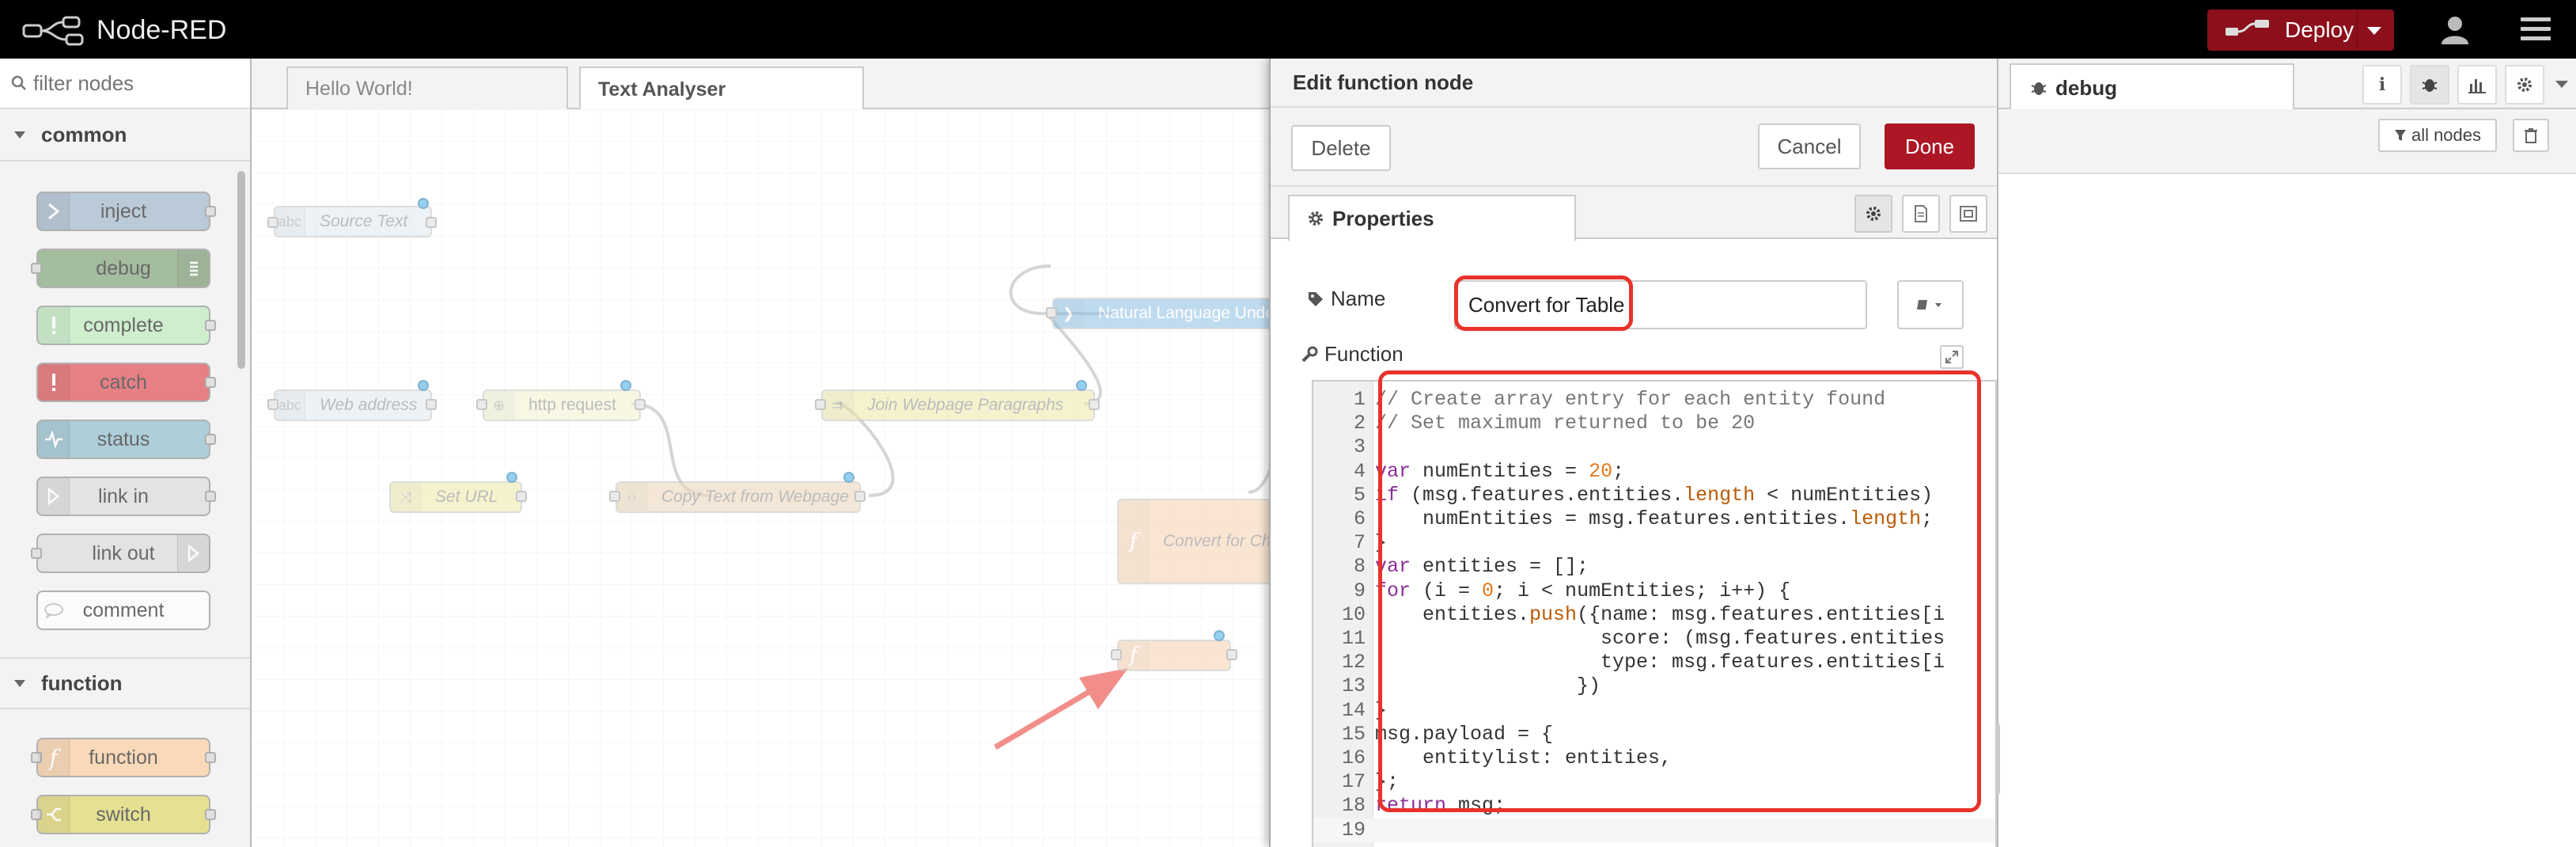  I want to click on node-settings-button, so click(1873, 214).